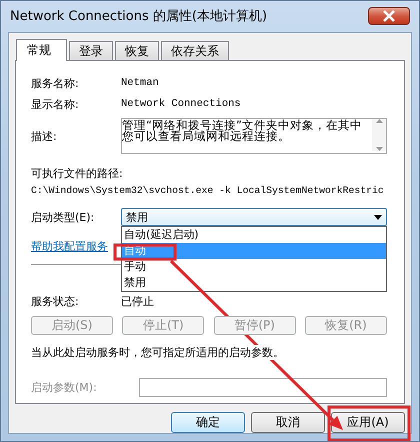  What do you see at coordinates (140, 83) in the screenshot?
I see `field-value: Netman` at bounding box center [140, 83].